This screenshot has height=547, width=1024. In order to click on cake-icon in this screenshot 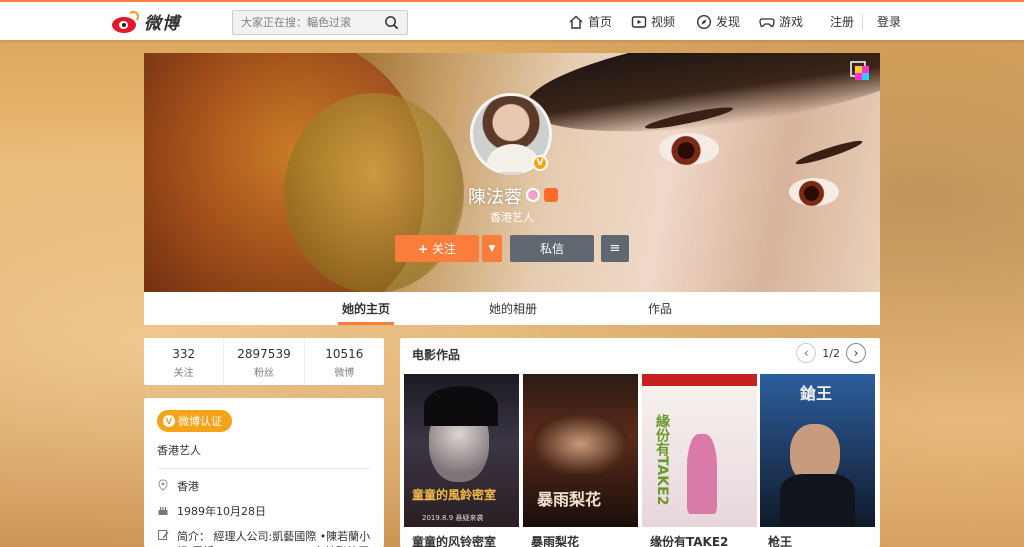, I will do `click(163, 511)`.